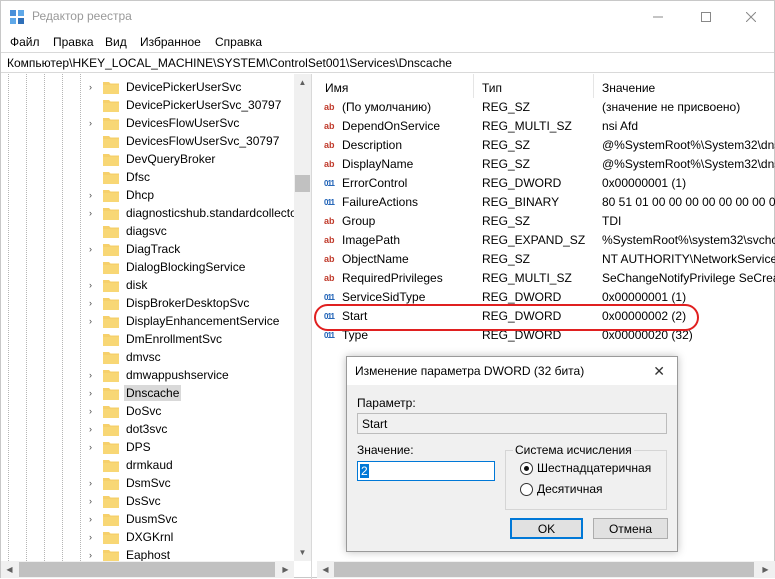 The image size is (775, 579). I want to click on tree-item: DevQueryBroker, so click(153, 159).